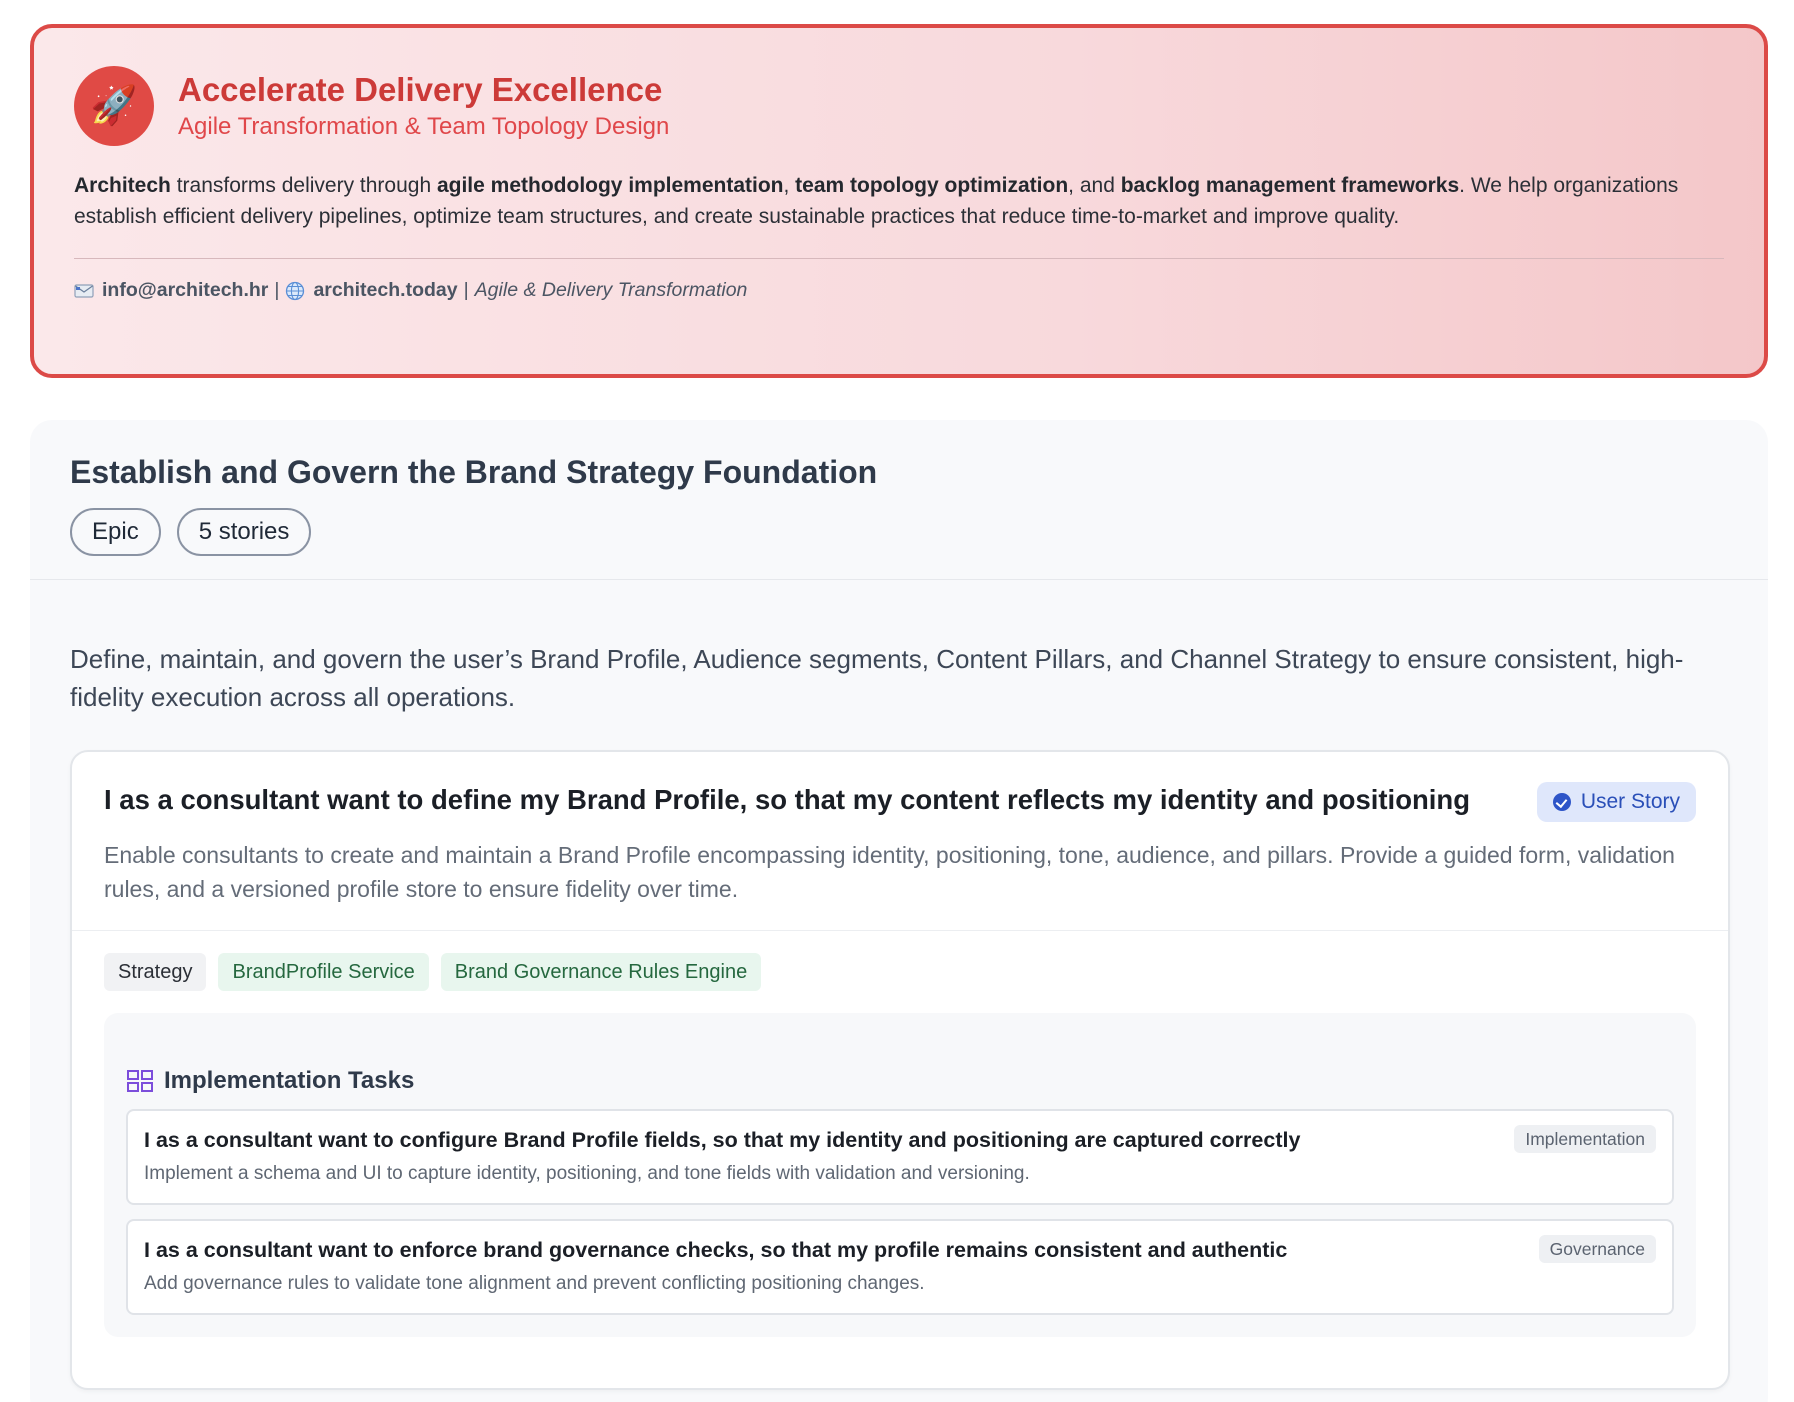  I want to click on hero-desc-highlight: backlog management frameworks, so click(1290, 185).